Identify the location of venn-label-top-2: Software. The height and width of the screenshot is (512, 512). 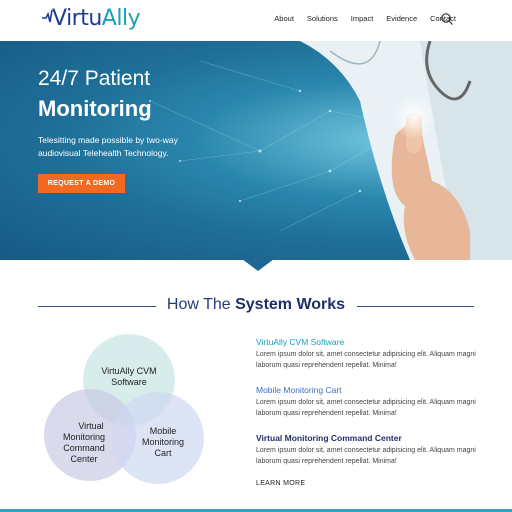
(129, 382).